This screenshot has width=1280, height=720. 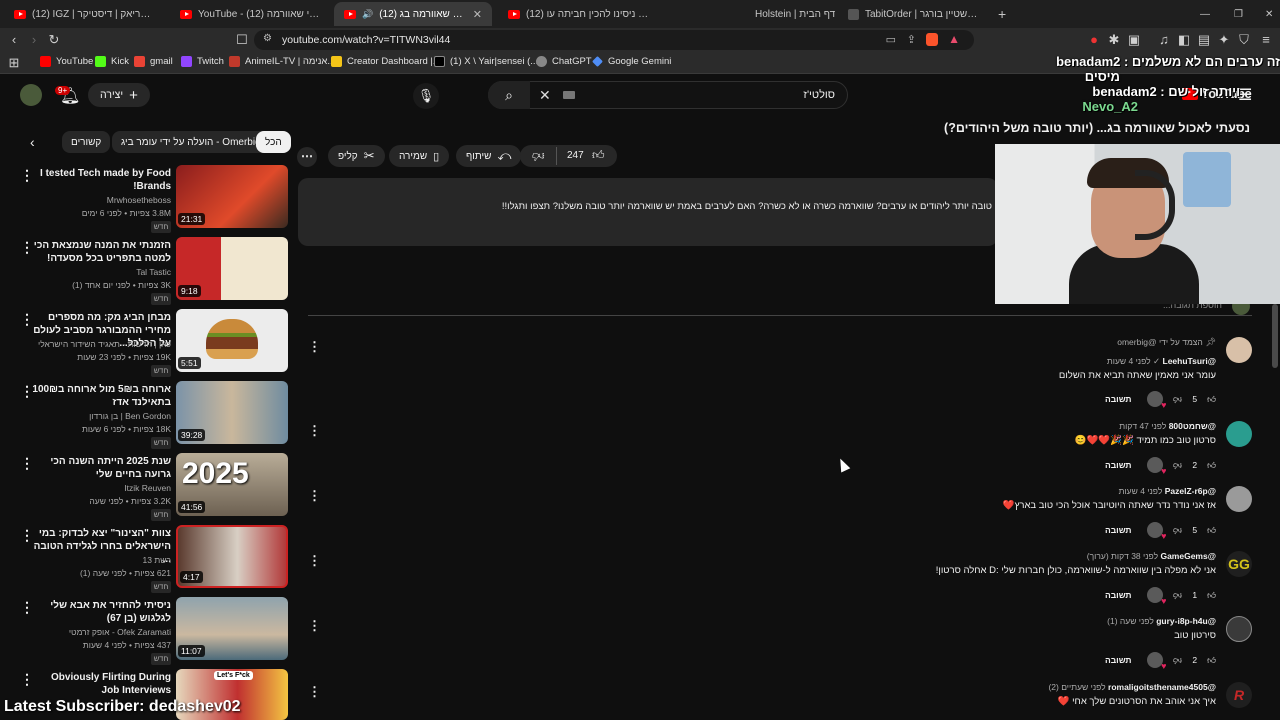 What do you see at coordinates (1142, 426) in the screenshot?
I see `comment-time: לפני 47 דקות` at bounding box center [1142, 426].